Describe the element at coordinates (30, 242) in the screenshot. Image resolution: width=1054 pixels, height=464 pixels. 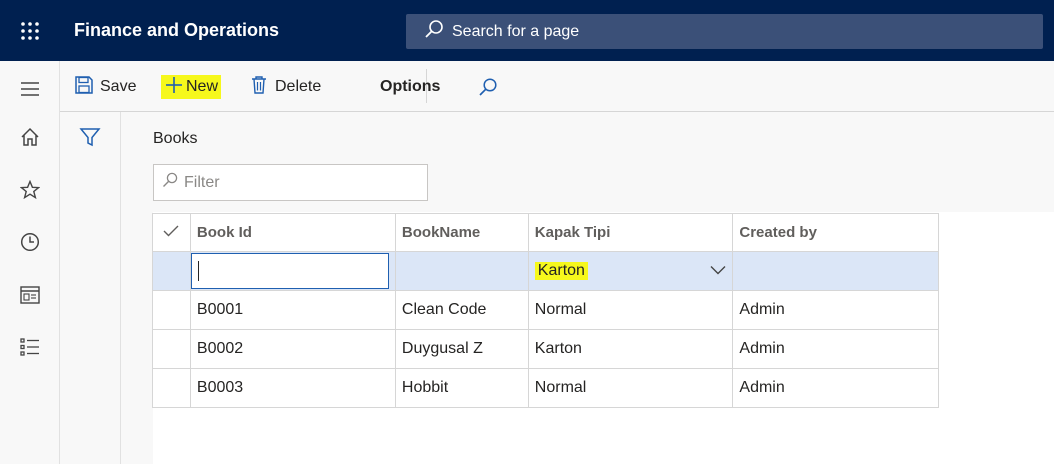
I see `clock-icon` at that location.